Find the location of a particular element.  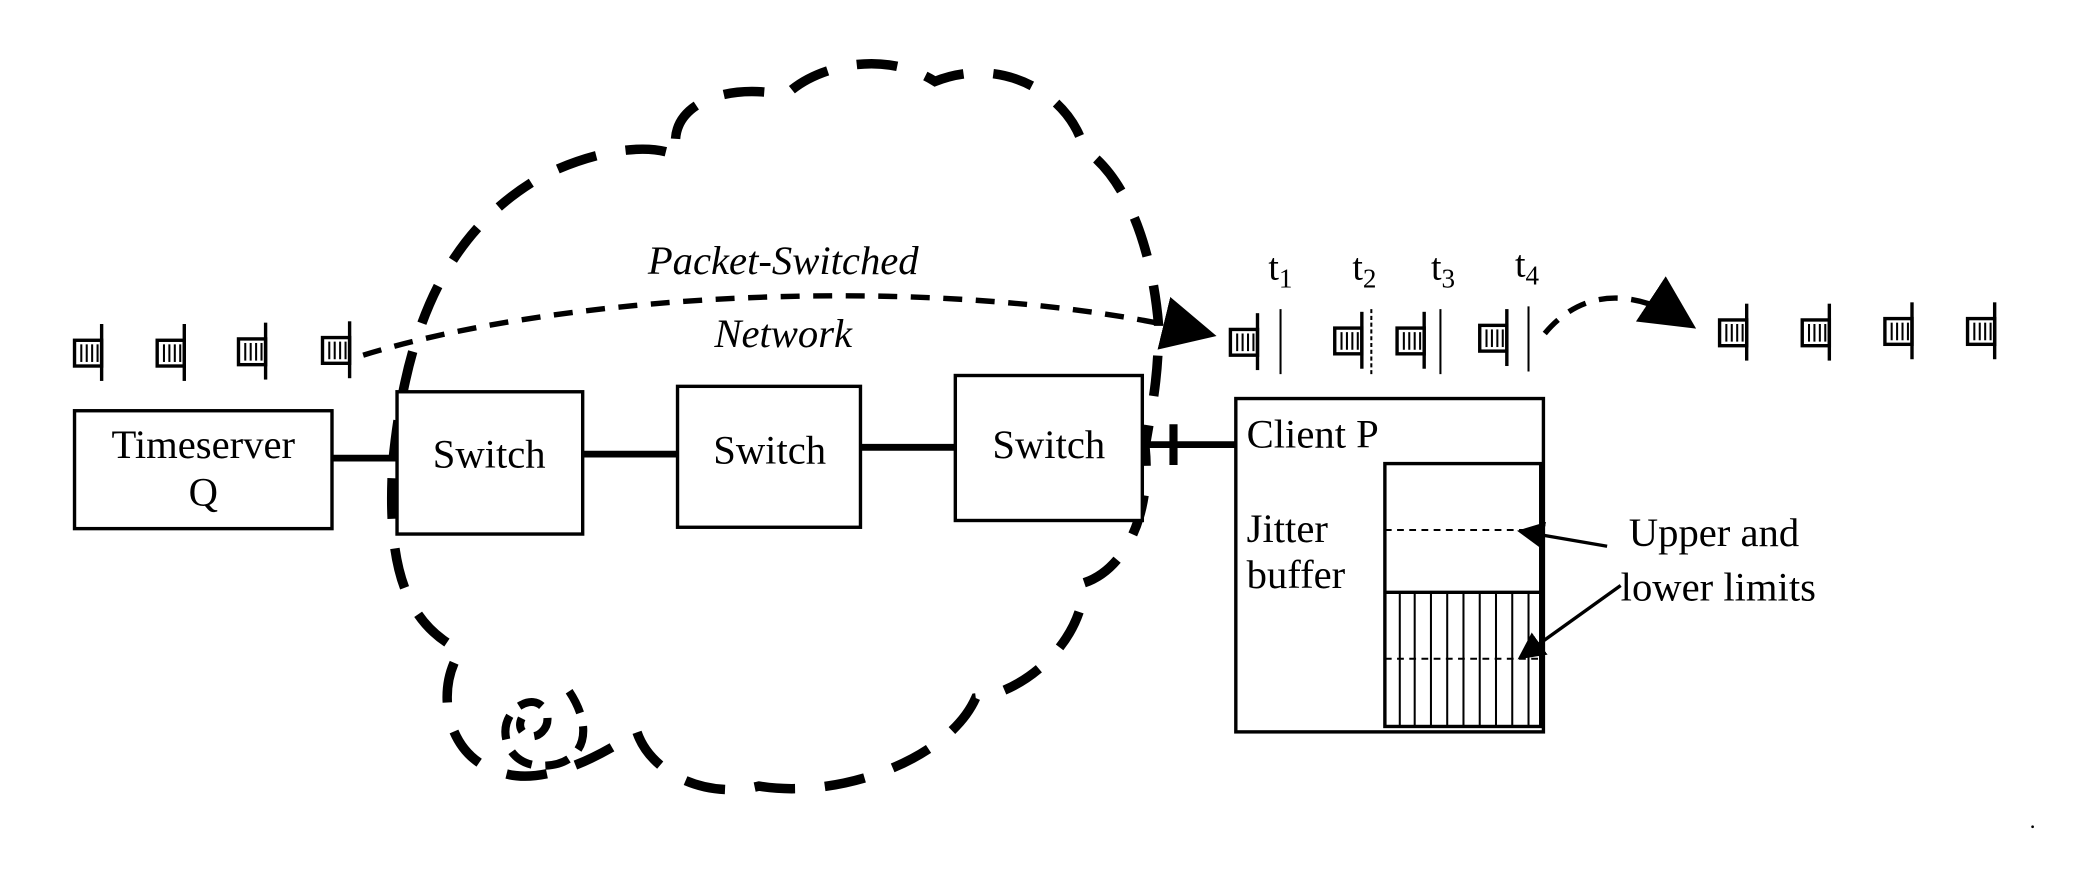

jitter-label-line2: buffer is located at coordinates (1296, 574).